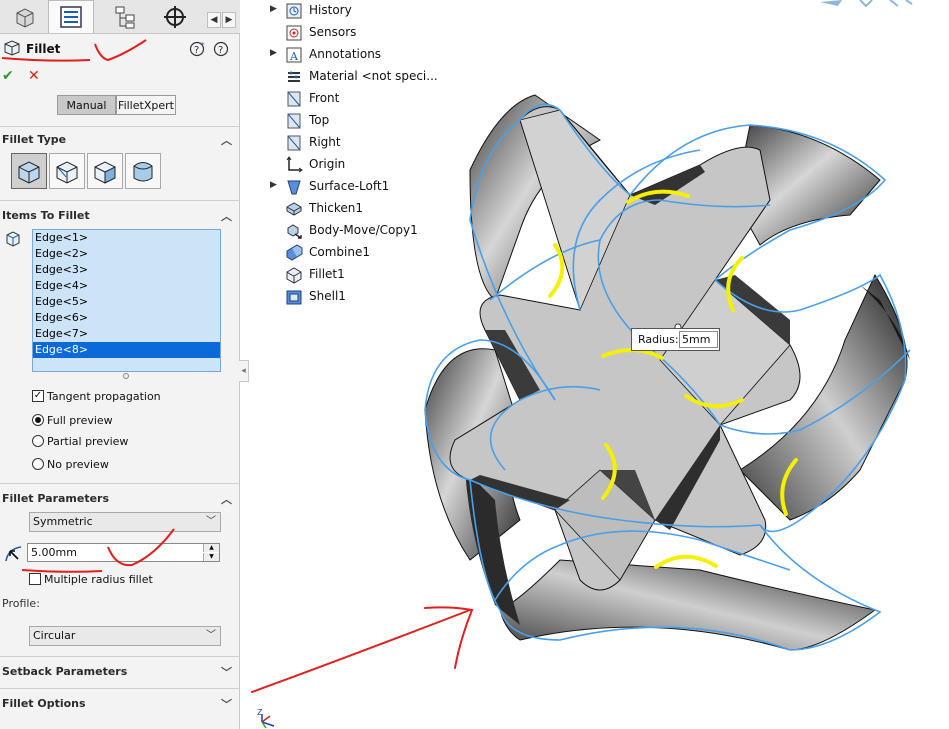 This screenshot has width=949, height=729. What do you see at coordinates (360, 297) in the screenshot?
I see `tree-item-shell: Shell1` at bounding box center [360, 297].